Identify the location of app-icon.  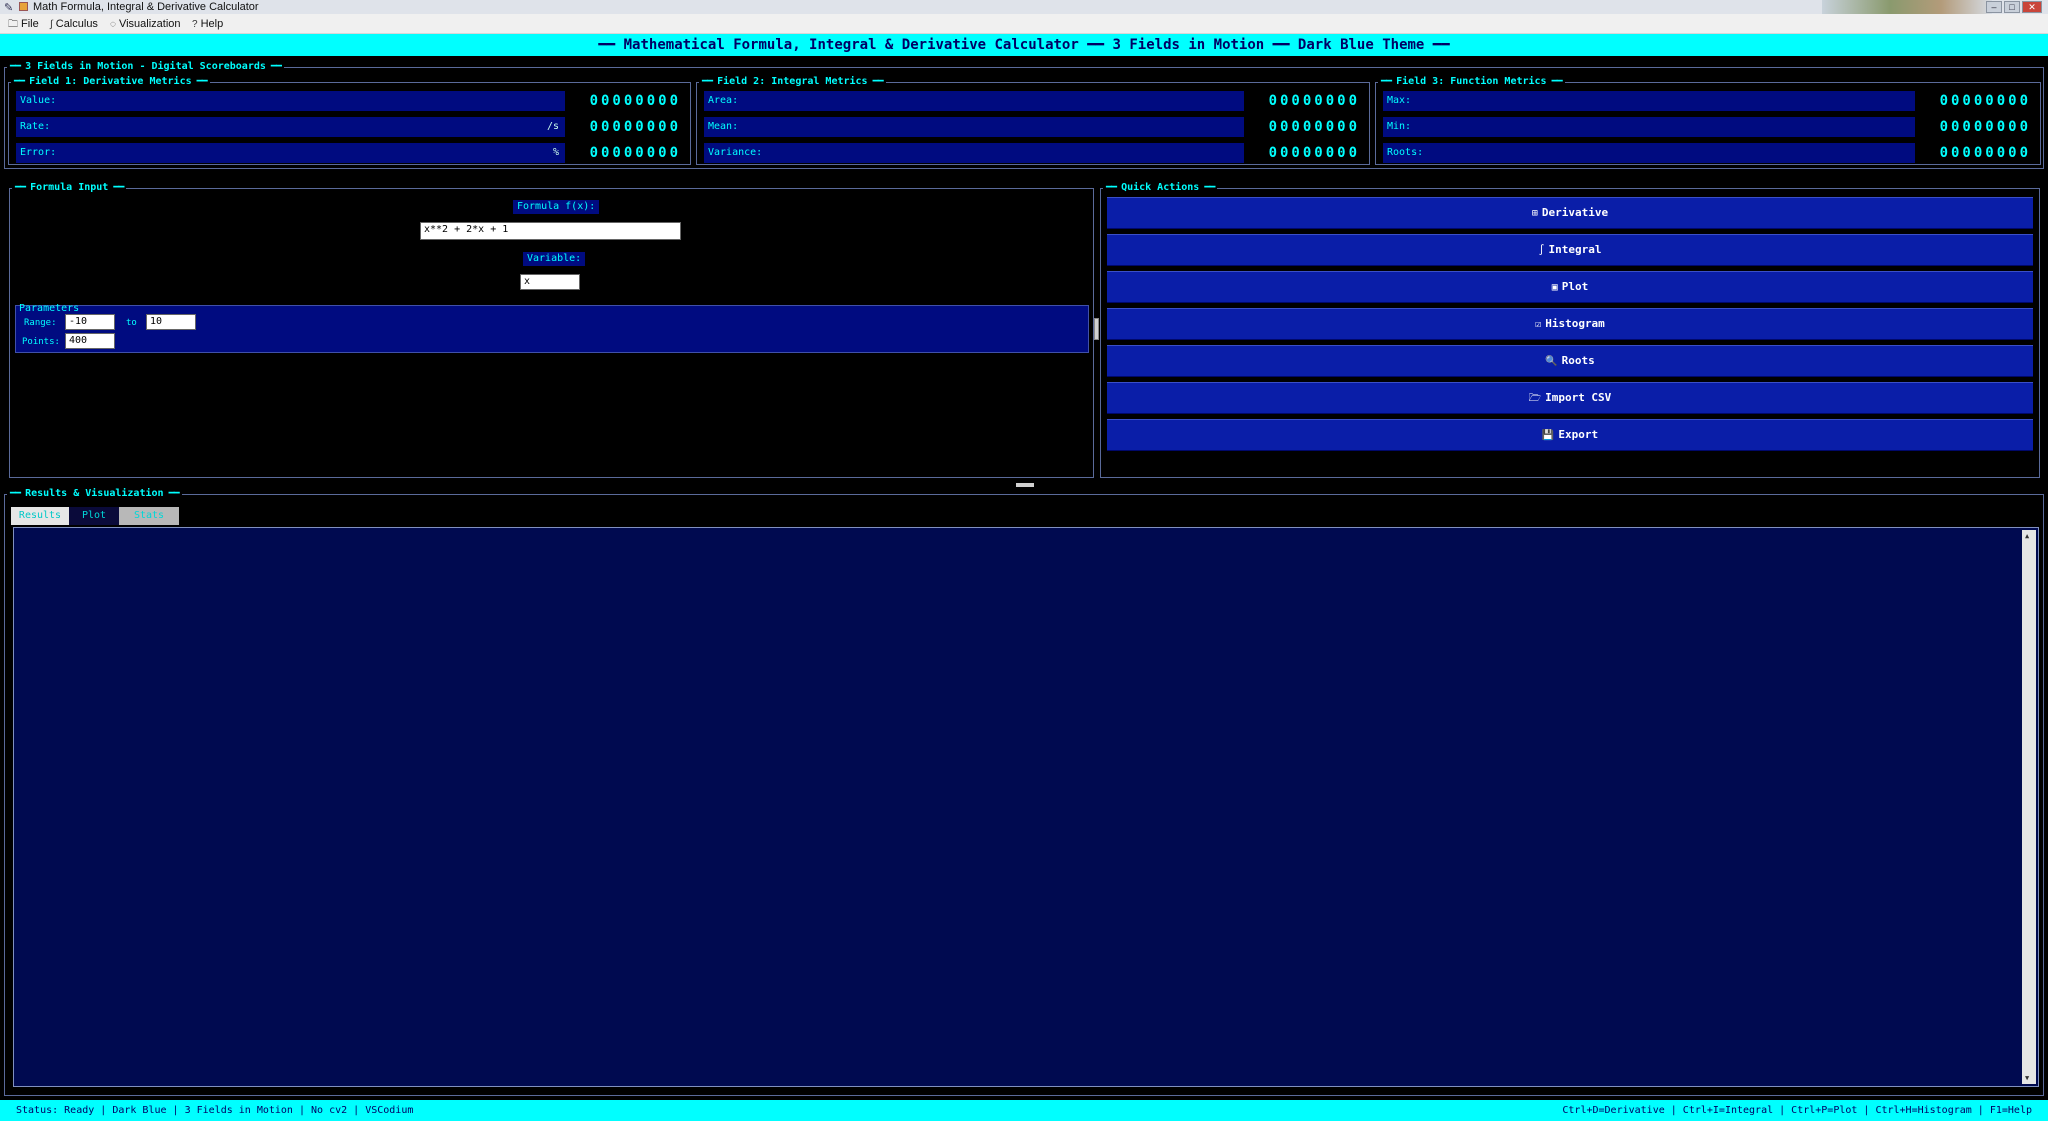
(23, 6).